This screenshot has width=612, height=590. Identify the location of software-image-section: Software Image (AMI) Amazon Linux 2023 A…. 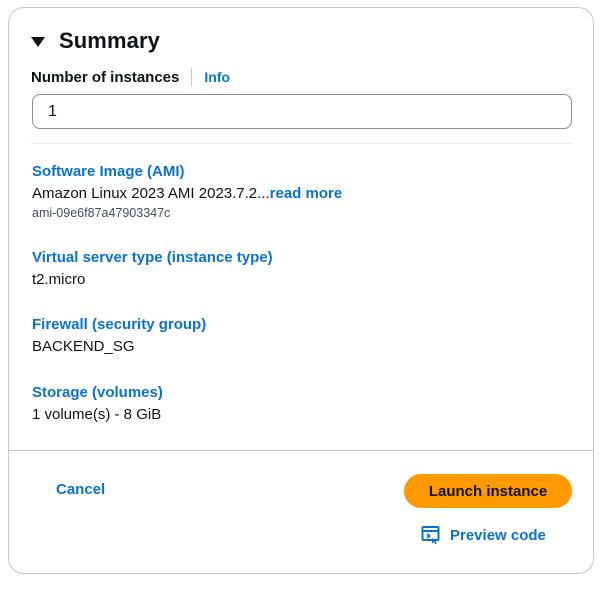
(187, 191).